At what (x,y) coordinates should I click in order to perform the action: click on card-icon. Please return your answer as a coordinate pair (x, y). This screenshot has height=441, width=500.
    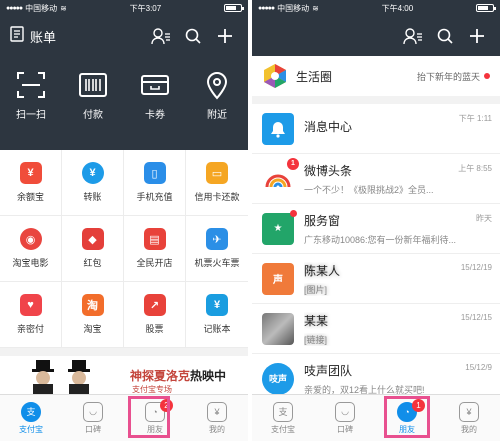
    Looking at the image, I should click on (155, 85).